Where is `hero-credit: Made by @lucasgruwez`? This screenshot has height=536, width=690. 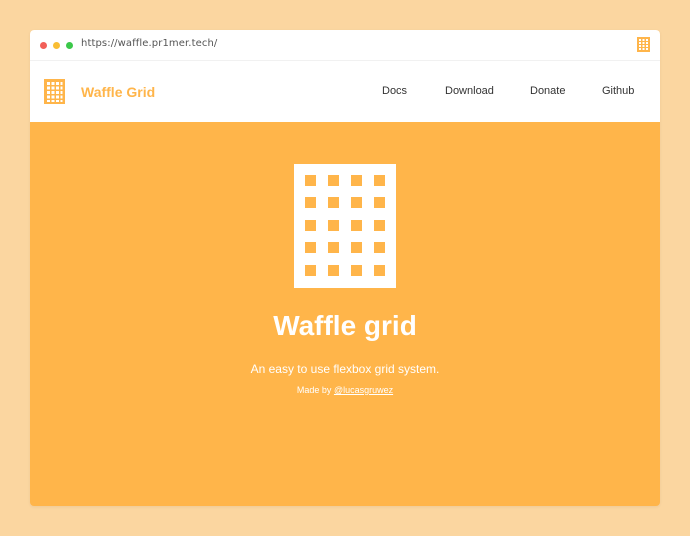 hero-credit: Made by @lucasgruwez is located at coordinates (345, 390).